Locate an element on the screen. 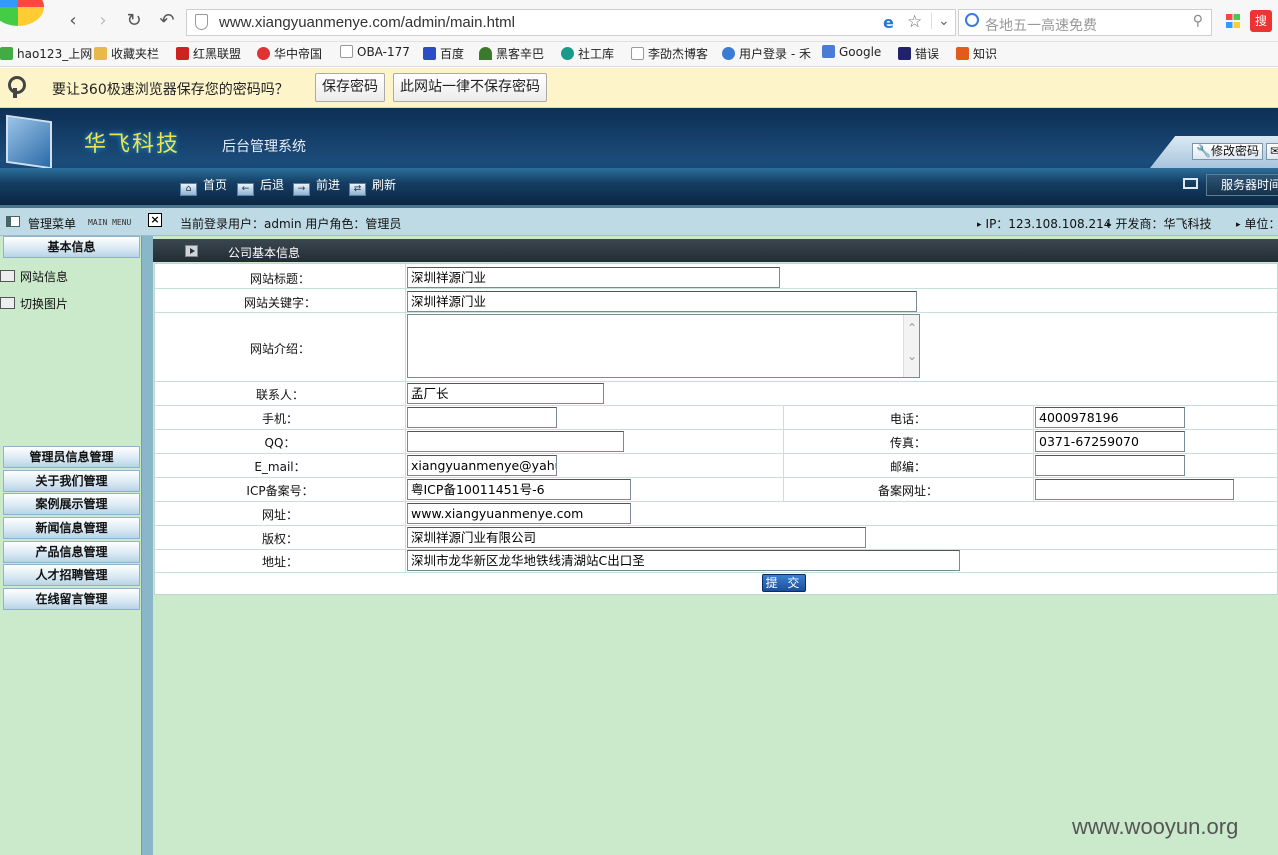 The height and width of the screenshot is (855, 1278). search-engine-icon is located at coordinates (972, 20).